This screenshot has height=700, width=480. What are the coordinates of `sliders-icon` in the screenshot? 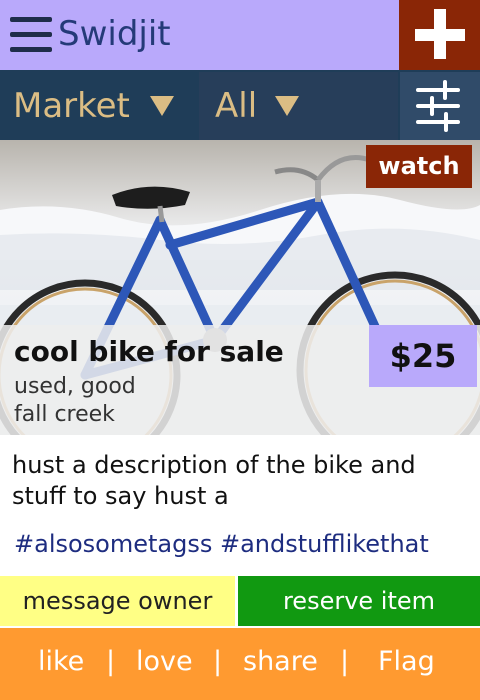 It's located at (438, 106).